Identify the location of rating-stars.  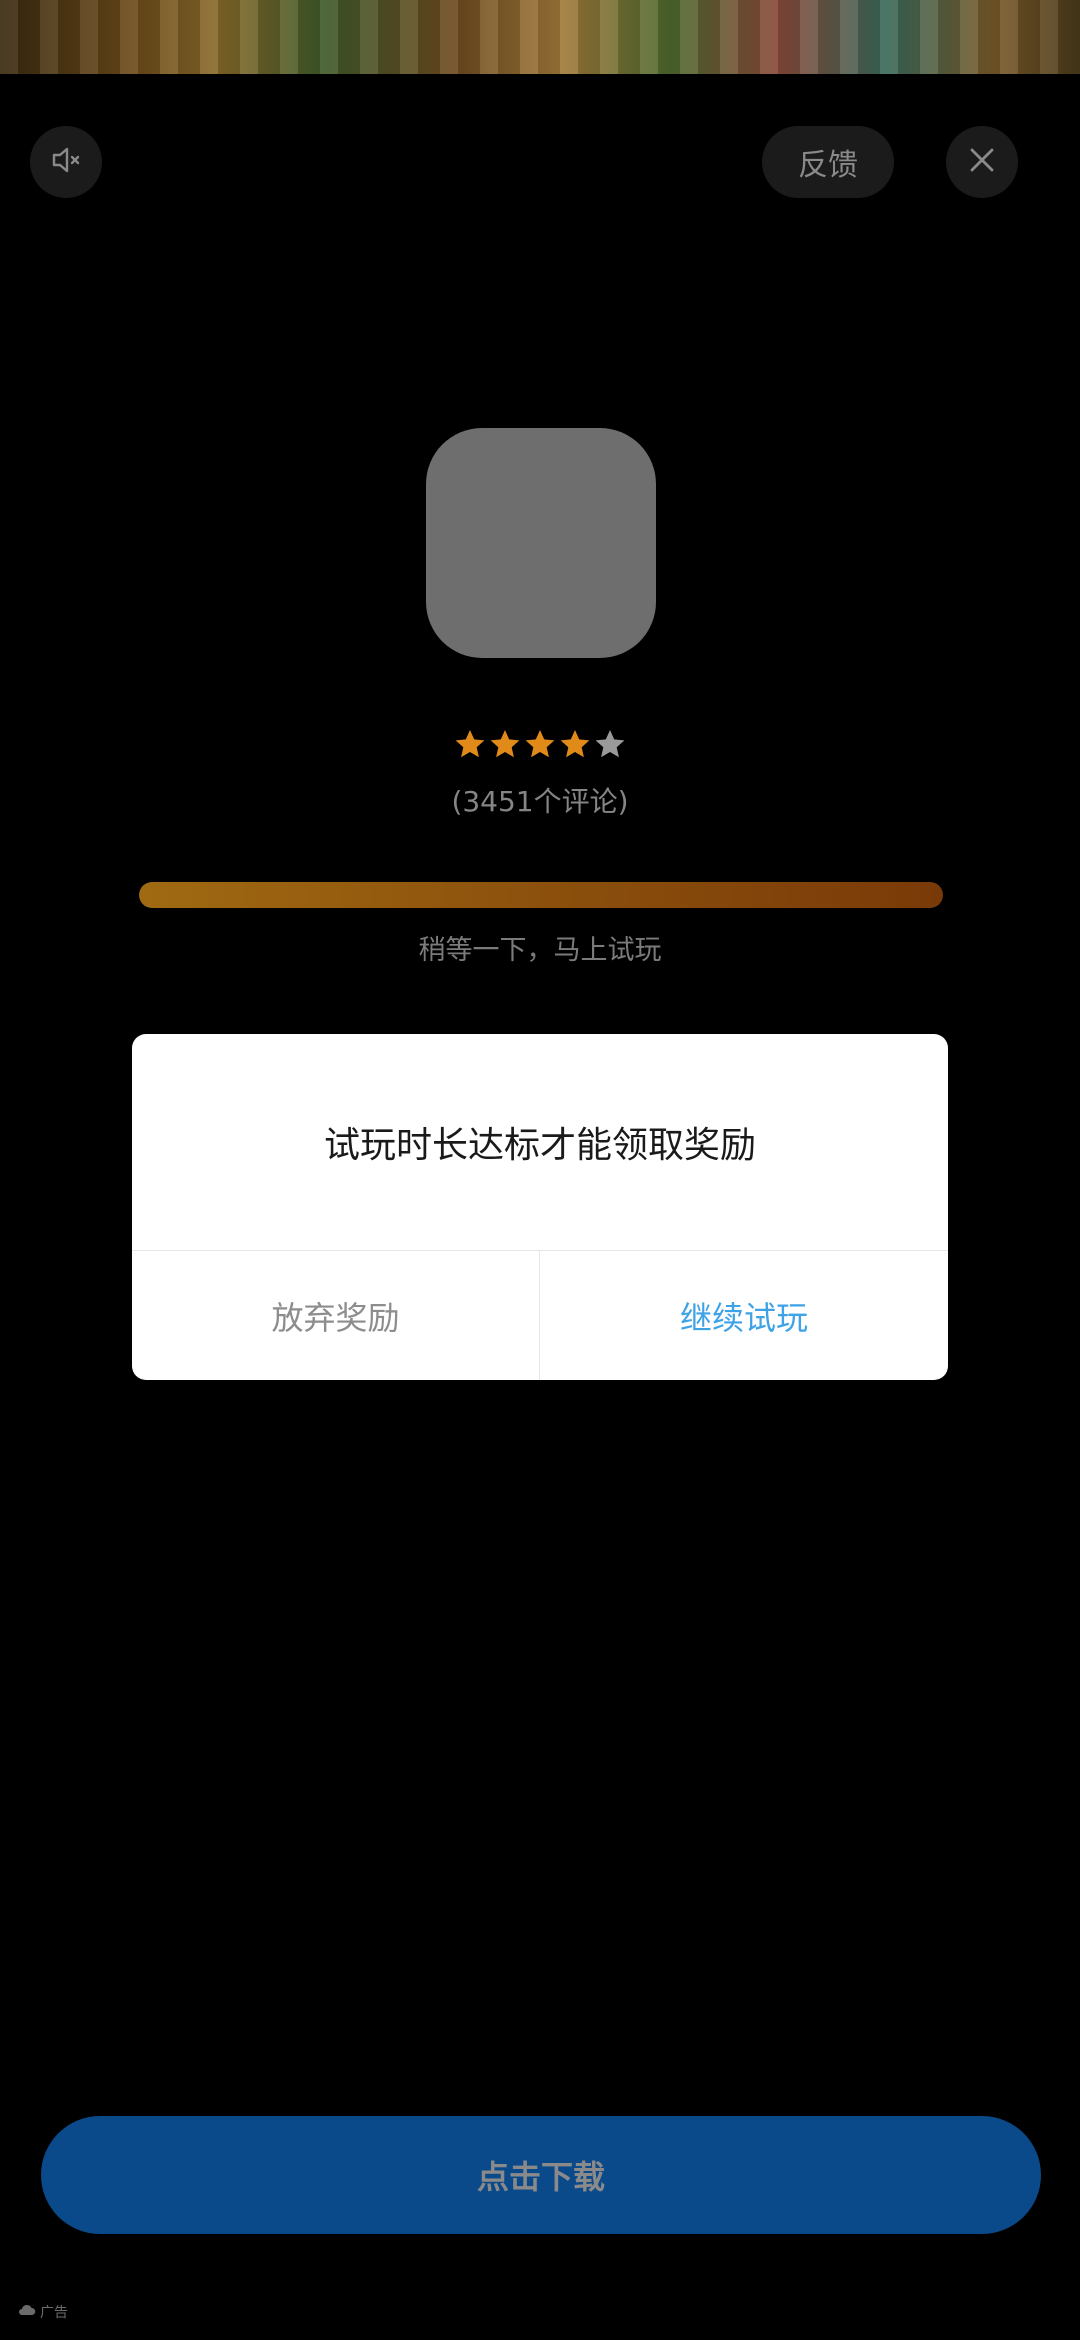
(540, 746).